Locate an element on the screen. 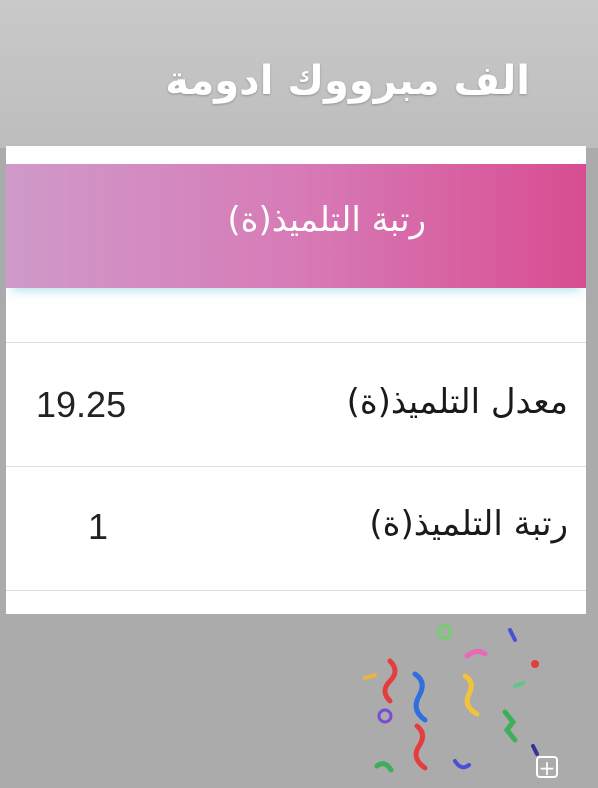 Image resolution: width=598 pixels, height=788 pixels. story-caption: الف مبرووك ادومة is located at coordinates (347, 81).